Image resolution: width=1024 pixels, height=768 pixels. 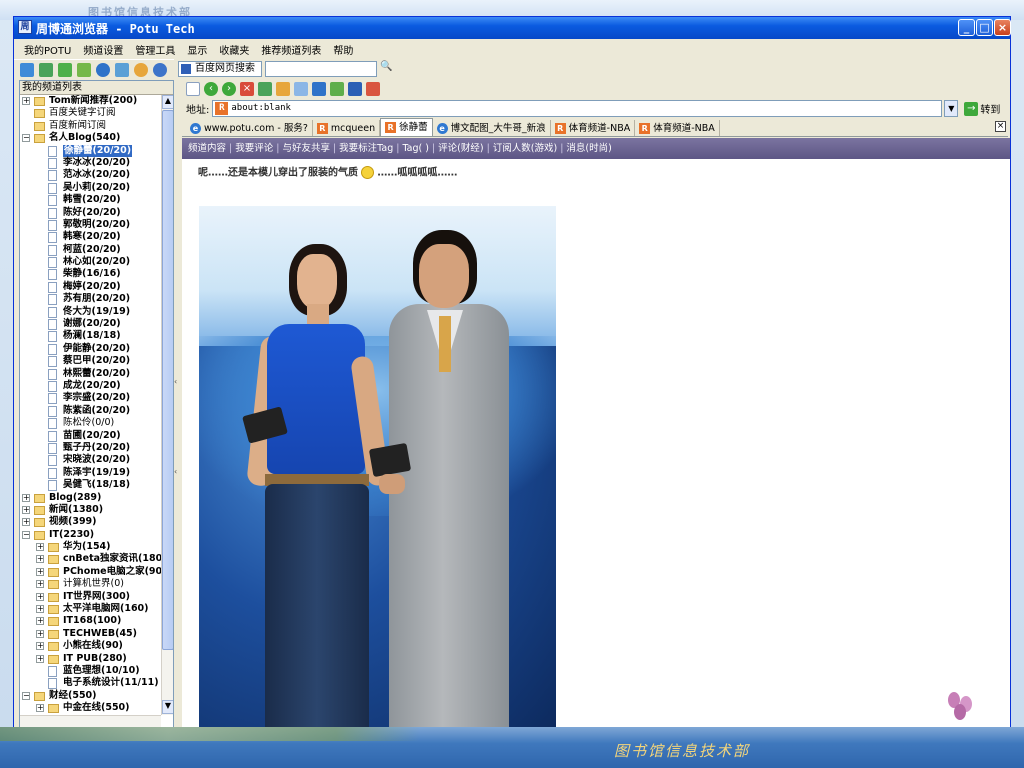 I want to click on tree-item: + Blog(289), so click(x=90, y=498).